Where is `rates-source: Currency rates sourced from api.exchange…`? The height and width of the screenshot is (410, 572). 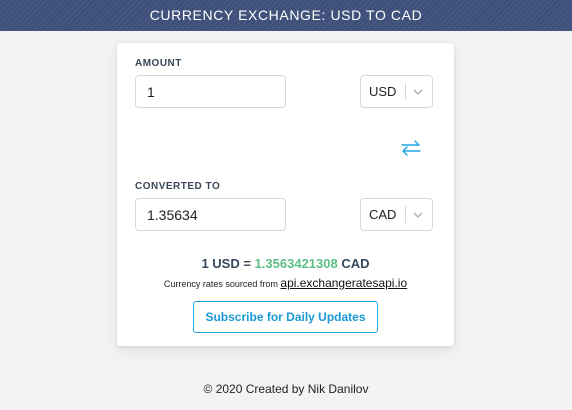
rates-source: Currency rates sourced from api.exchange… is located at coordinates (285, 283).